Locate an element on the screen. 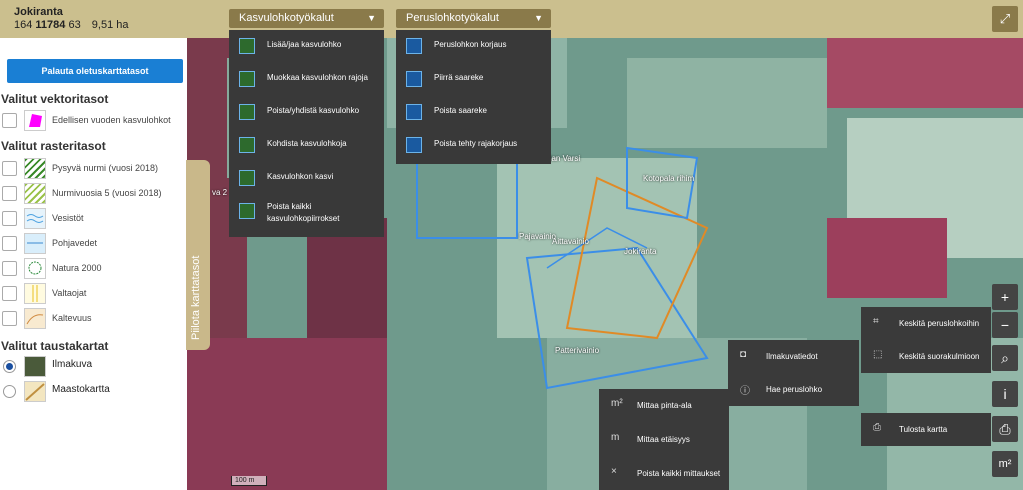 Image resolution: width=1023 pixels, height=490 pixels. reset-layers-button: Palauta oletuskarttatasot is located at coordinates (95, 71).